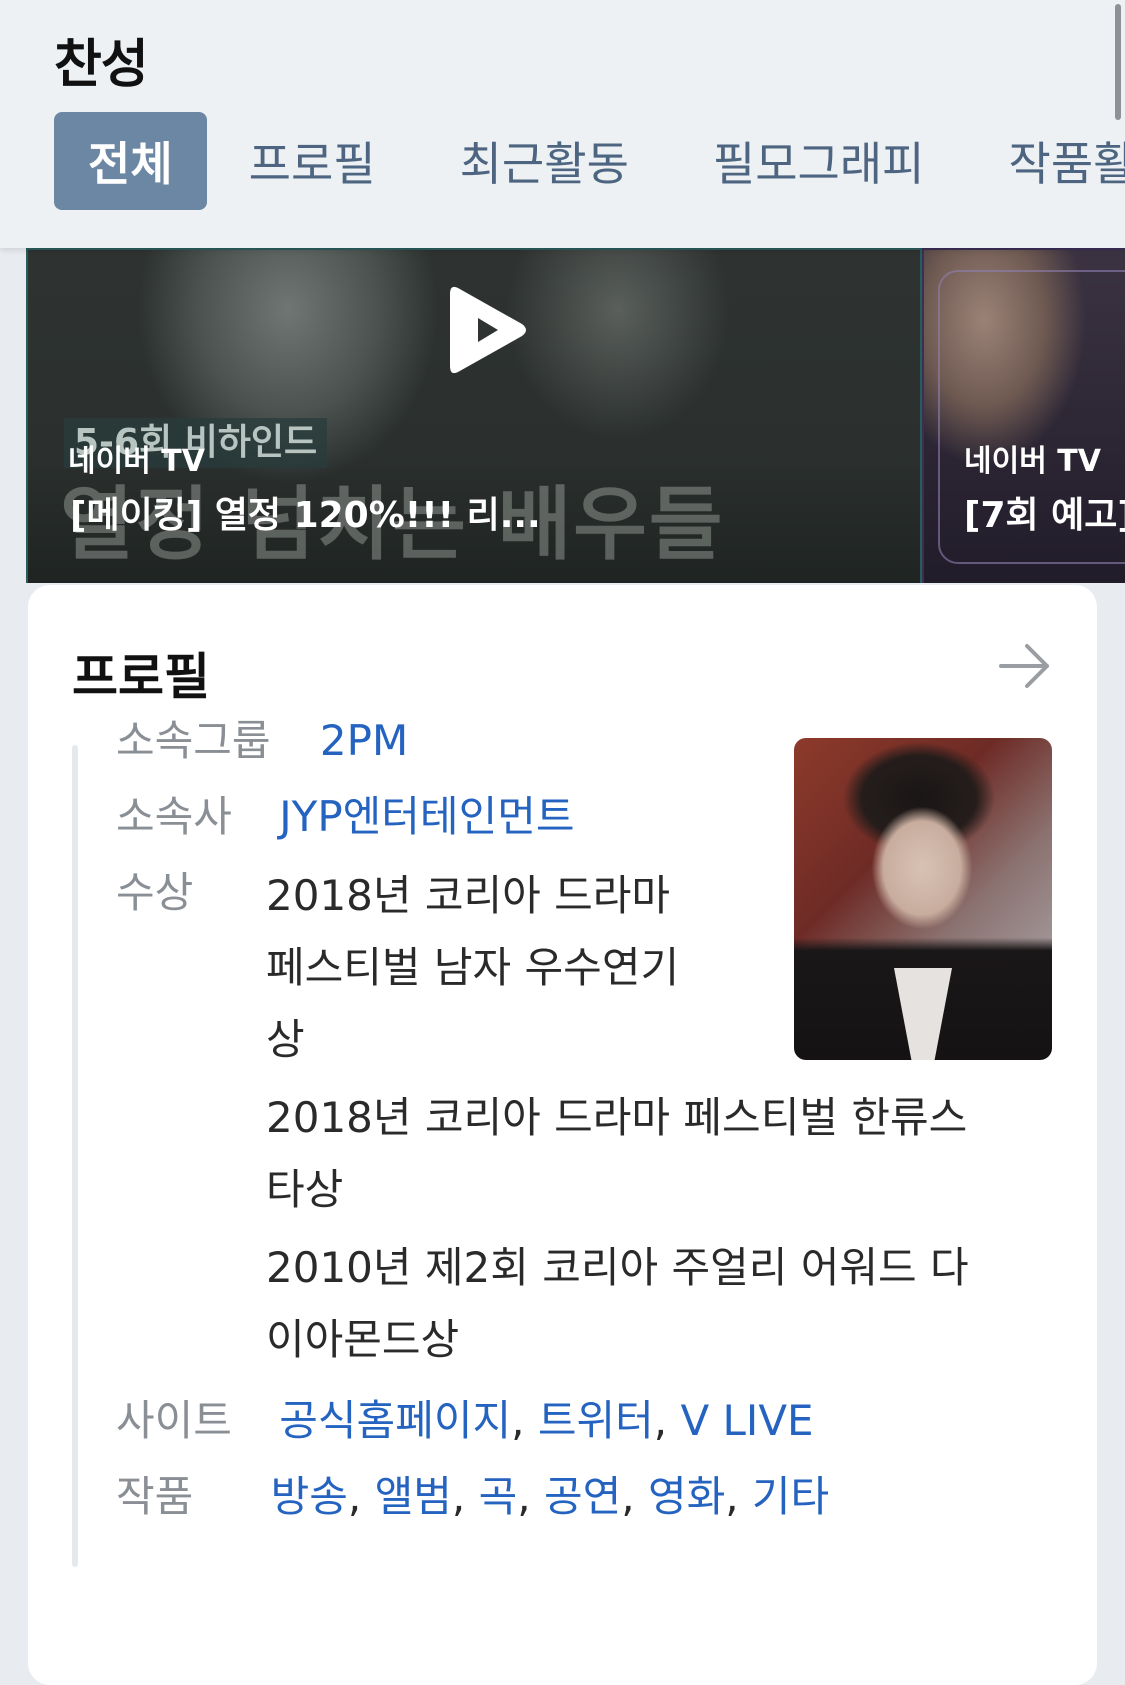 The height and width of the screenshot is (1685, 1125). I want to click on tab-bar: 전체 프로필 최근활동 필모그래피 작품활, so click(589, 161).